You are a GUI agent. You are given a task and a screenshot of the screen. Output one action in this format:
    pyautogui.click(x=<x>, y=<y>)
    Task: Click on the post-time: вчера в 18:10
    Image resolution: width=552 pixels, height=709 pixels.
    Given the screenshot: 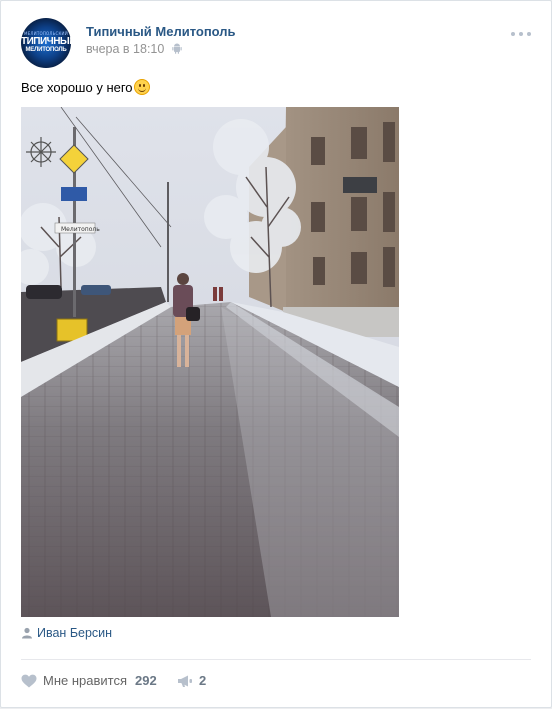 What is the action you would take?
    pyautogui.click(x=125, y=49)
    